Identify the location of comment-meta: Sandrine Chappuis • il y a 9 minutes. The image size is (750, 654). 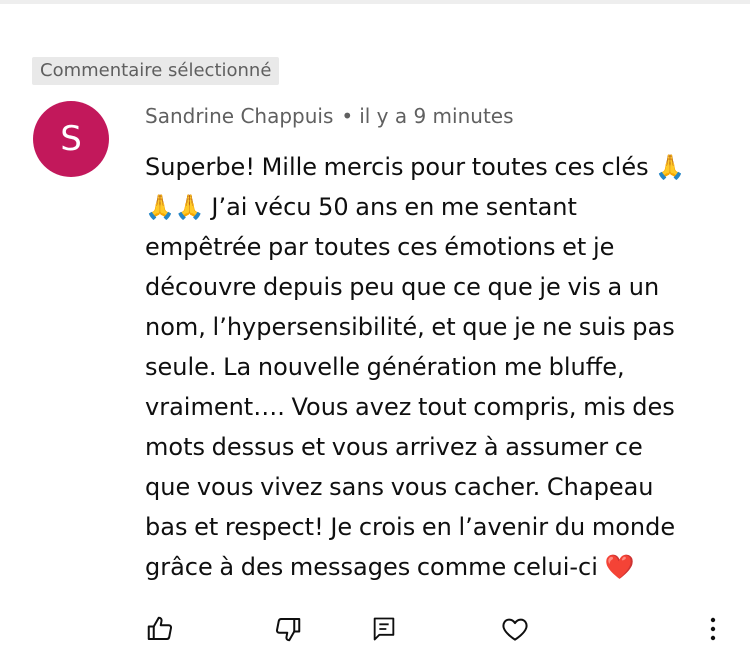
(329, 116).